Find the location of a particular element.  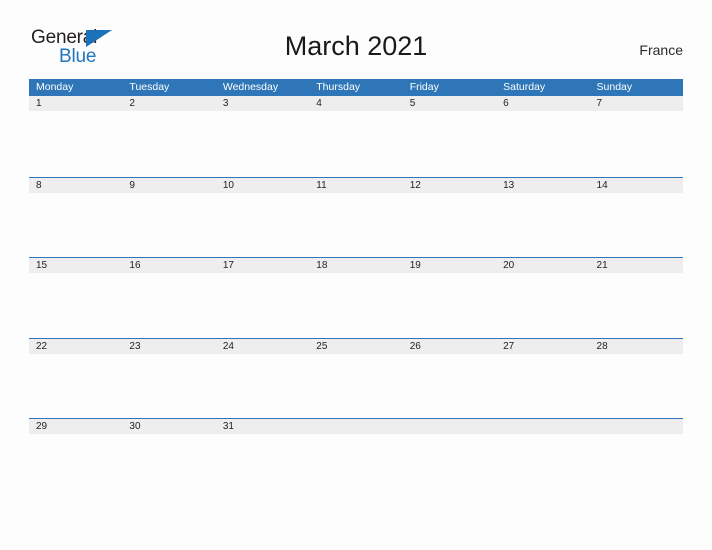

day-cell-8: 8 is located at coordinates (75, 185).